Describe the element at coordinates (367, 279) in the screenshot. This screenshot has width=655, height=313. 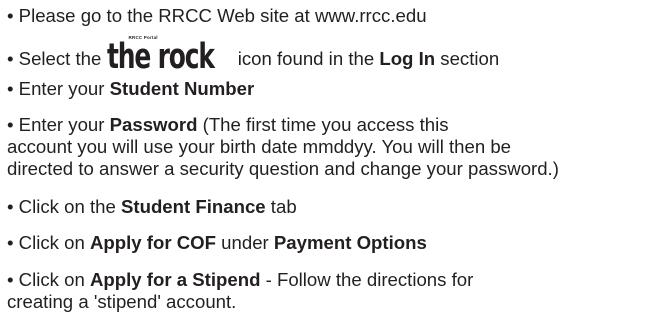
I see `step-text: - Follow the directions for` at that location.